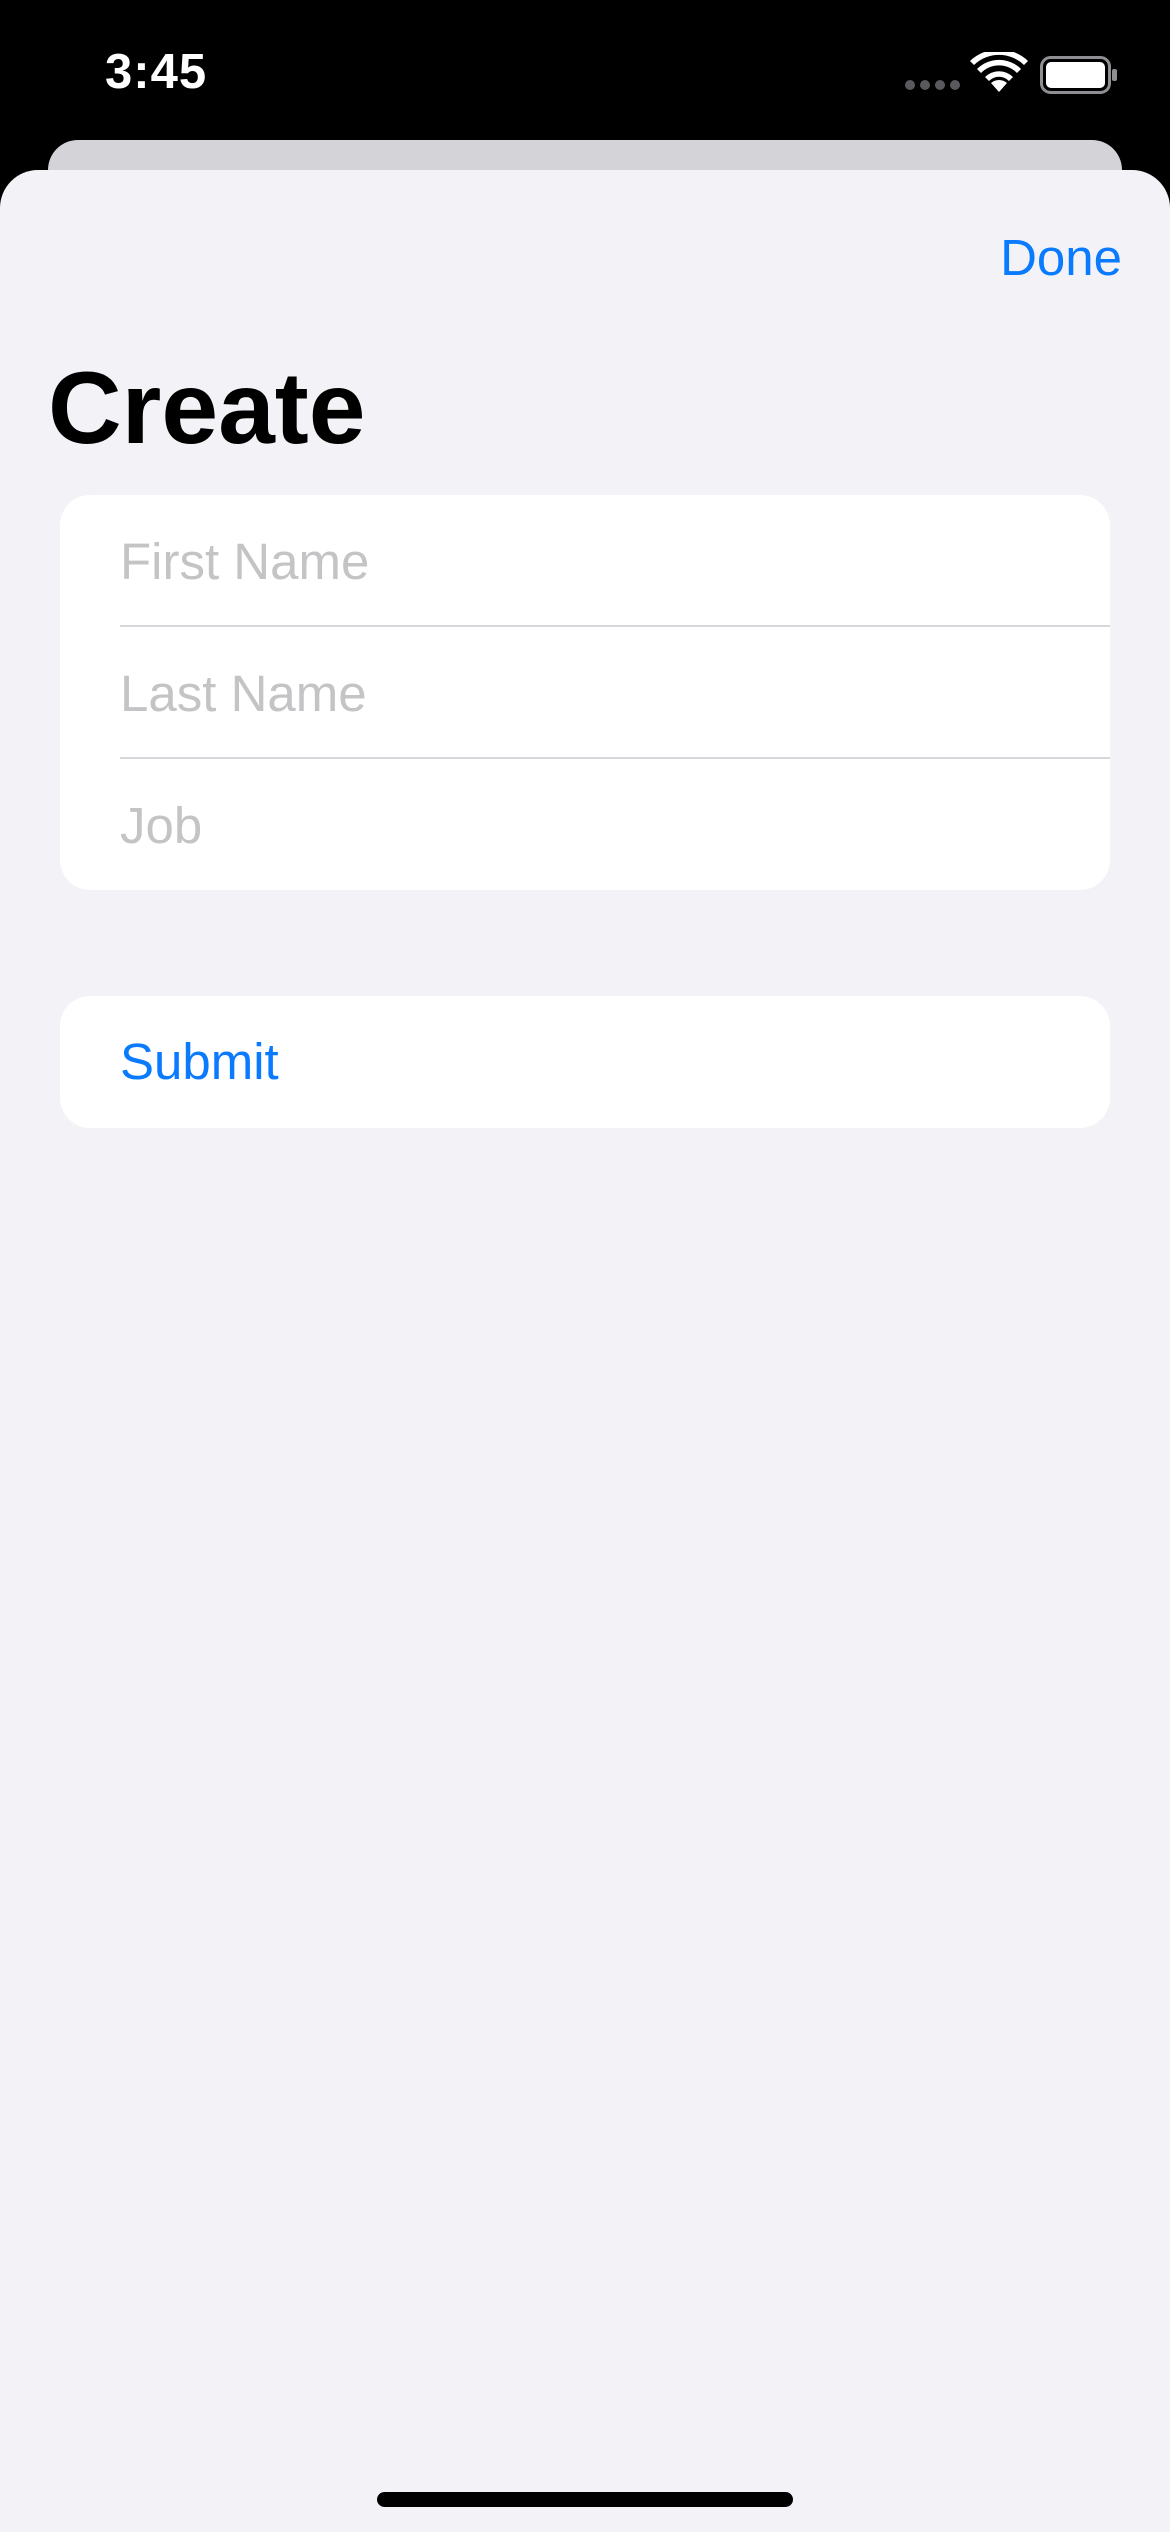 The width and height of the screenshot is (1170, 2532). What do you see at coordinates (999, 72) in the screenshot?
I see `wifi-icon` at bounding box center [999, 72].